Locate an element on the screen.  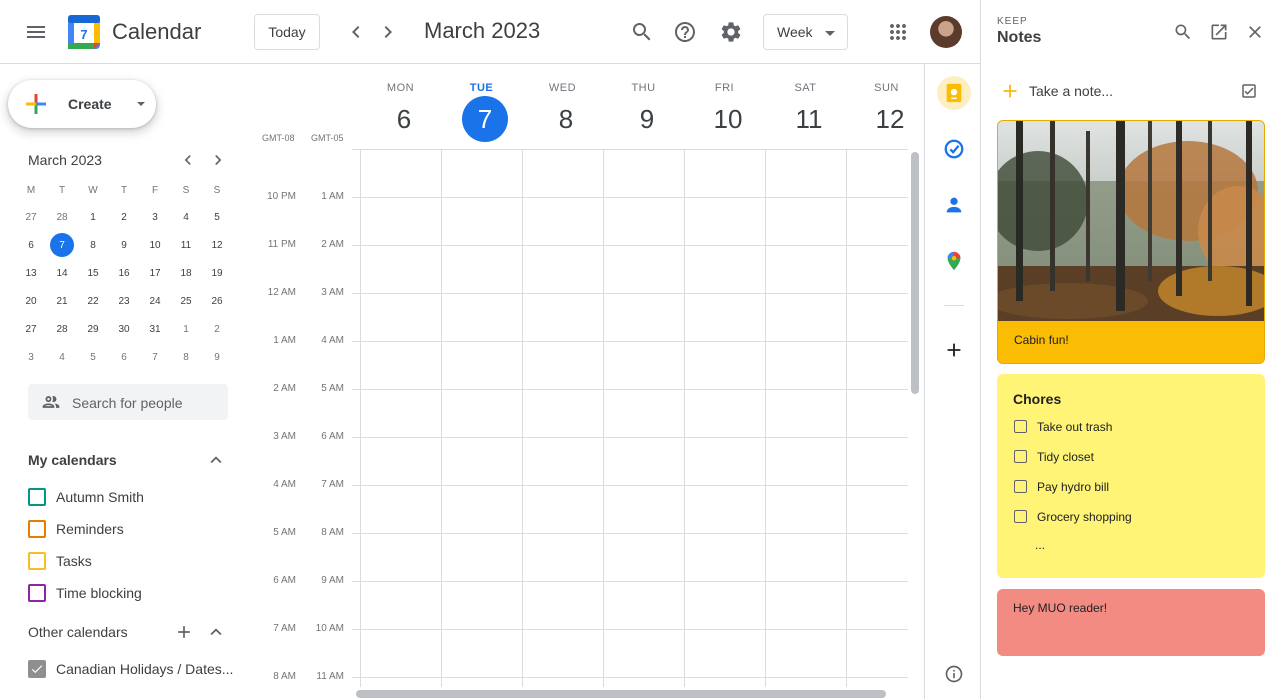
search-people-input: Search for people is located at coordinates (128, 402).